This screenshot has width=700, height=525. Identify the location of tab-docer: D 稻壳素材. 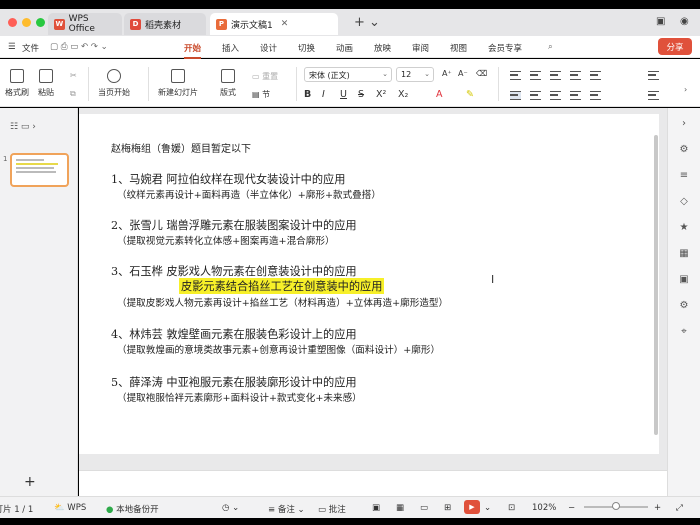
(165, 24).